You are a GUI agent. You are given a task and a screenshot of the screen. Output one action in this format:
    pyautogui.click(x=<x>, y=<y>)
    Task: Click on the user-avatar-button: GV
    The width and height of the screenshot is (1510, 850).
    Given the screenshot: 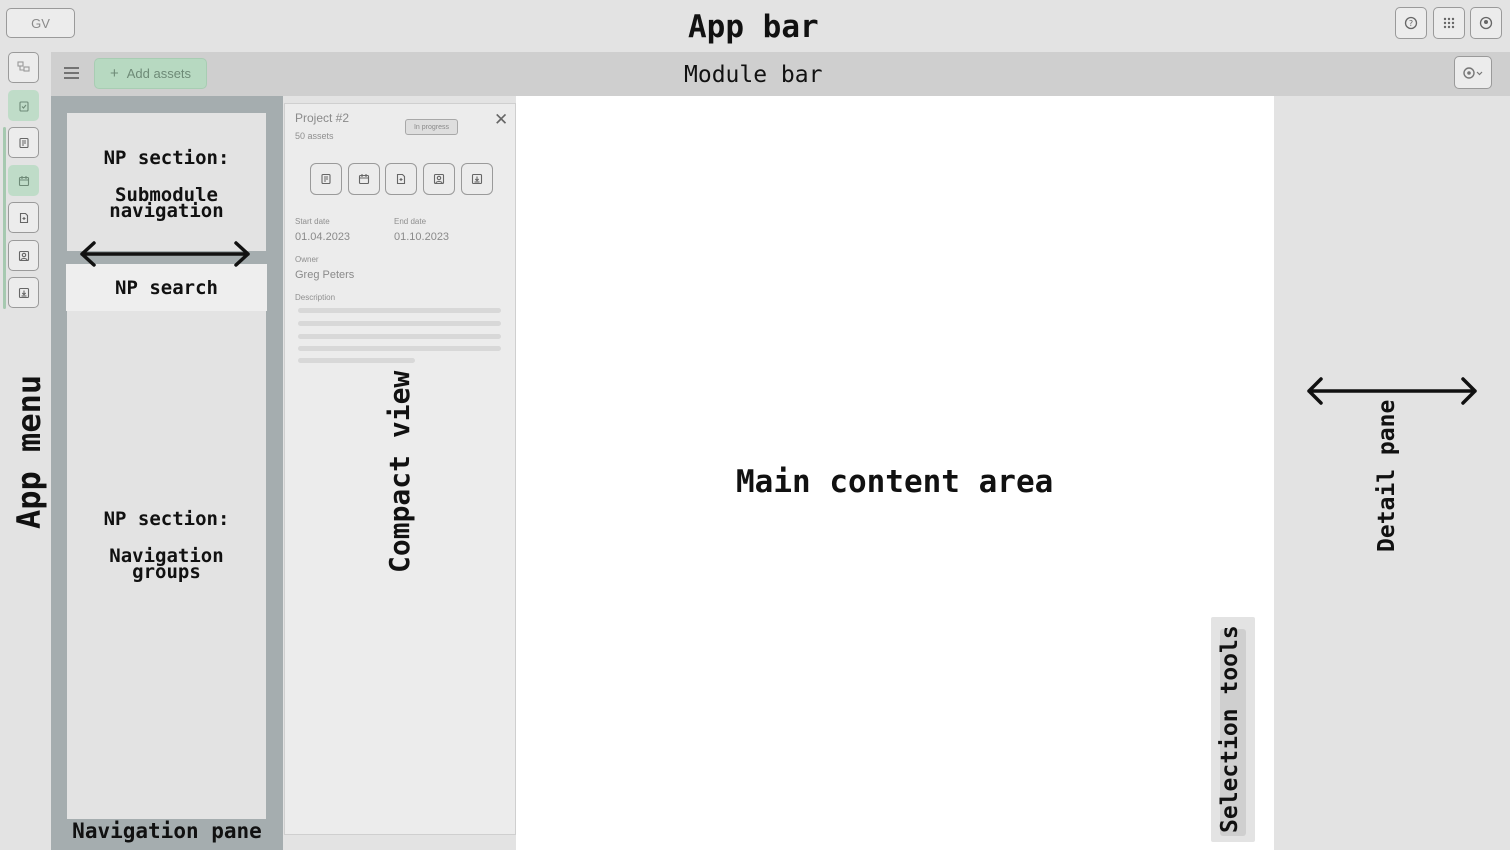 What is the action you would take?
    pyautogui.click(x=40, y=23)
    